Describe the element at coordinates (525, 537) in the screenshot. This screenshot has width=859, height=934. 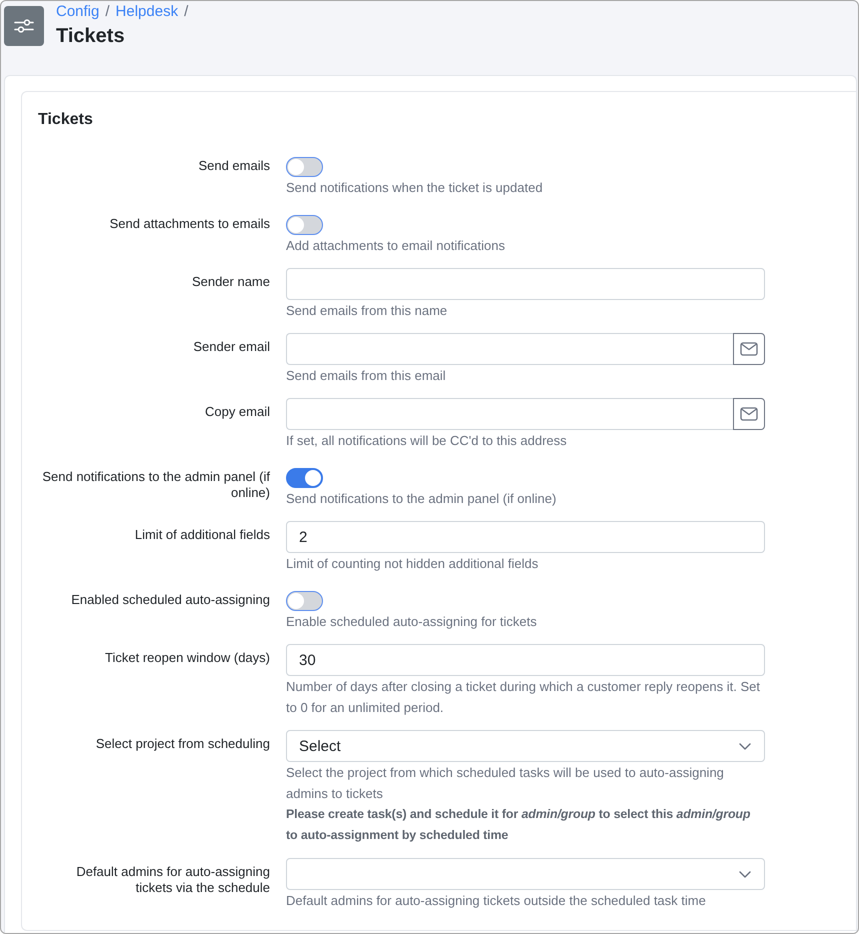
I see `text-input: 2` at that location.